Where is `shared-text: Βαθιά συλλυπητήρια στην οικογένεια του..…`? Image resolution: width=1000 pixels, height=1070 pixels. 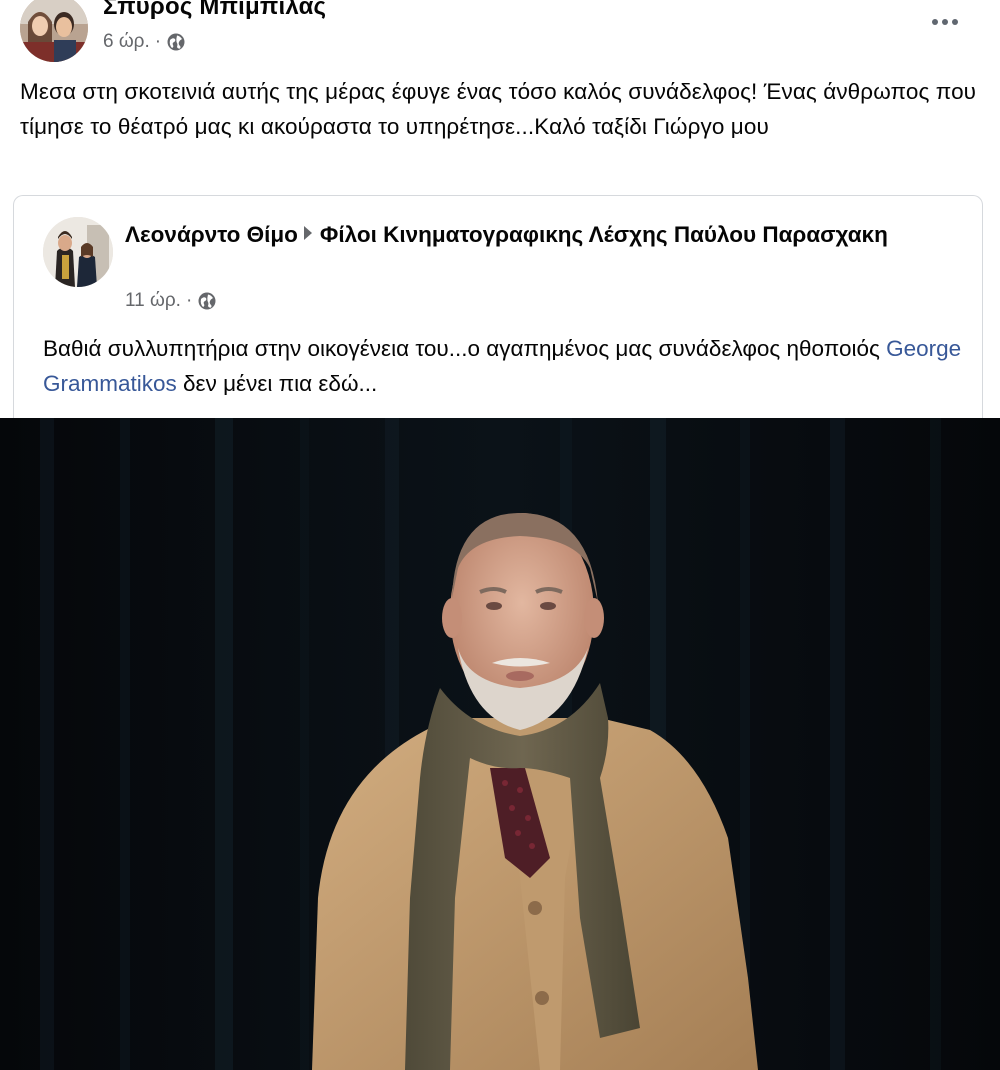 shared-text: Βαθιά συλλυπητήρια στην οικογένεια του..… is located at coordinates (503, 366).